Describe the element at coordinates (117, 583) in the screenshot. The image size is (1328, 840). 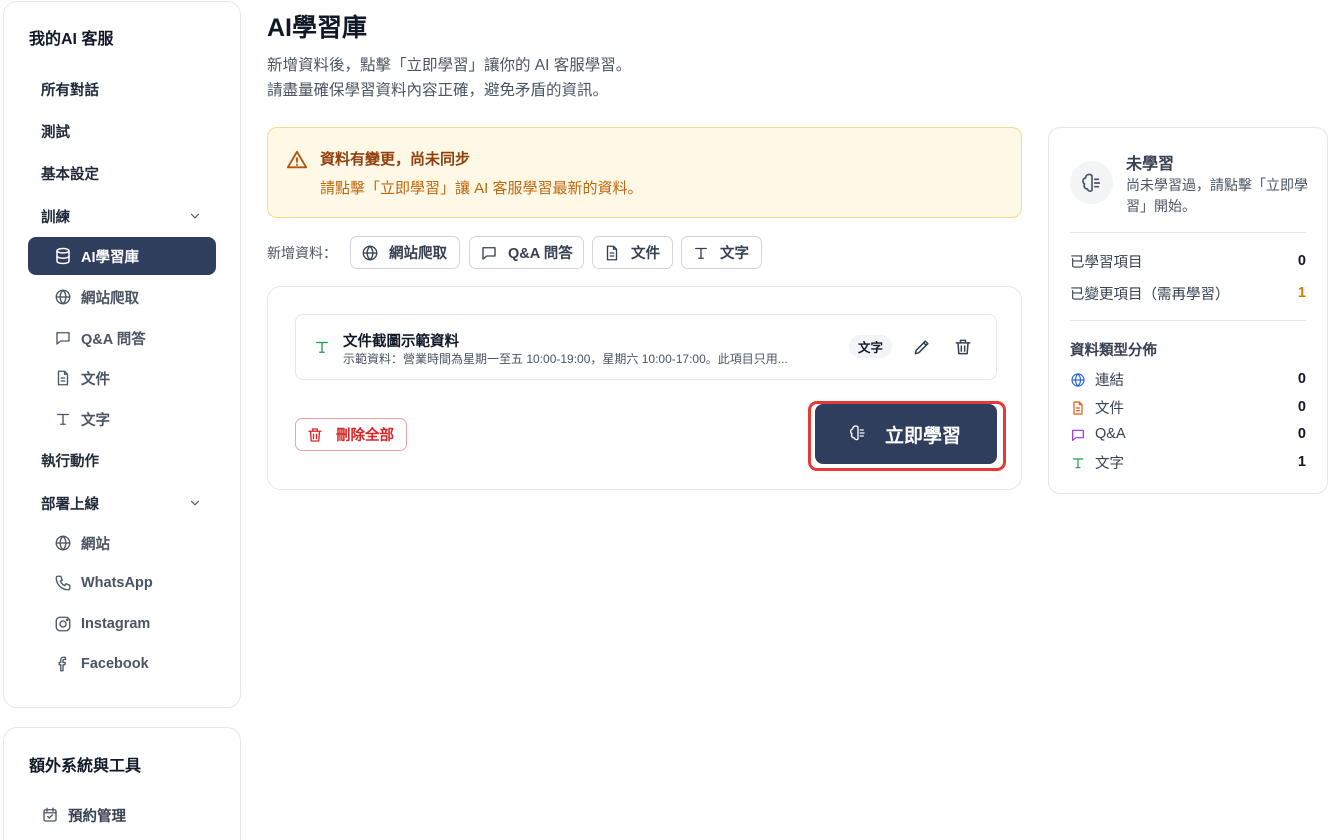
I see `sidebar-item-label: WhatsApp` at that location.